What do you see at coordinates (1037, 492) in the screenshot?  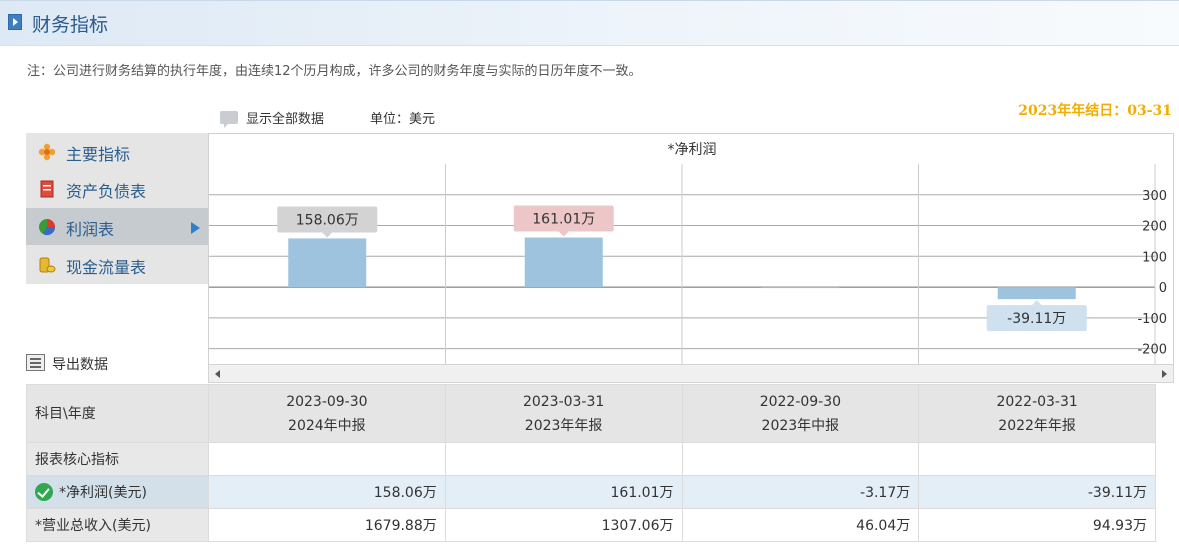 I see `table-cell: -39.11万` at bounding box center [1037, 492].